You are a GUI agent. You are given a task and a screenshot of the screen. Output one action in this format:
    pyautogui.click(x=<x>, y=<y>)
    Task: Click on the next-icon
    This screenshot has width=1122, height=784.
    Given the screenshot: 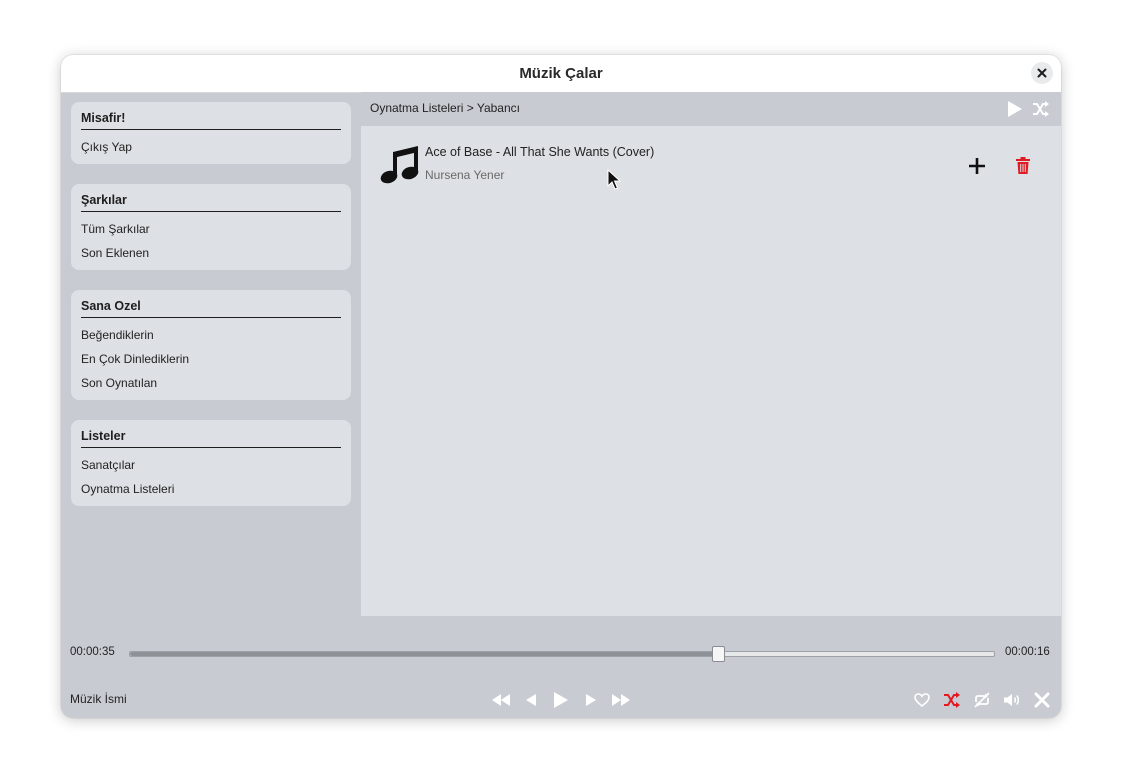 What is the action you would take?
    pyautogui.click(x=591, y=700)
    